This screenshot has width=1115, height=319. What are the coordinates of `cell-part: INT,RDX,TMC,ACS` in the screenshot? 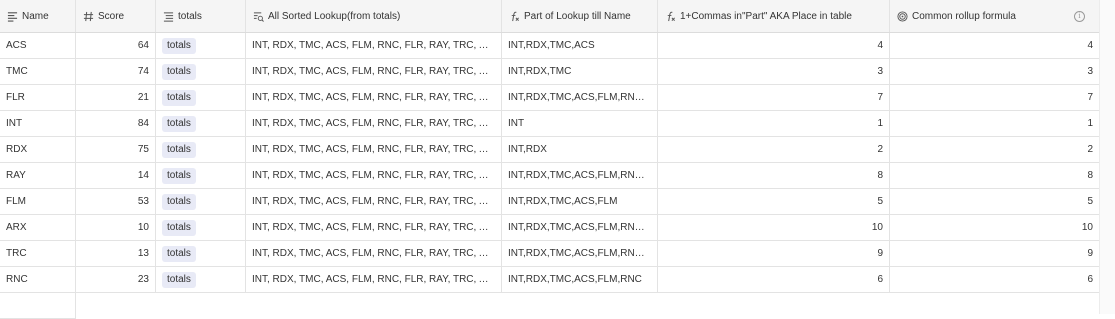 It's located at (580, 45).